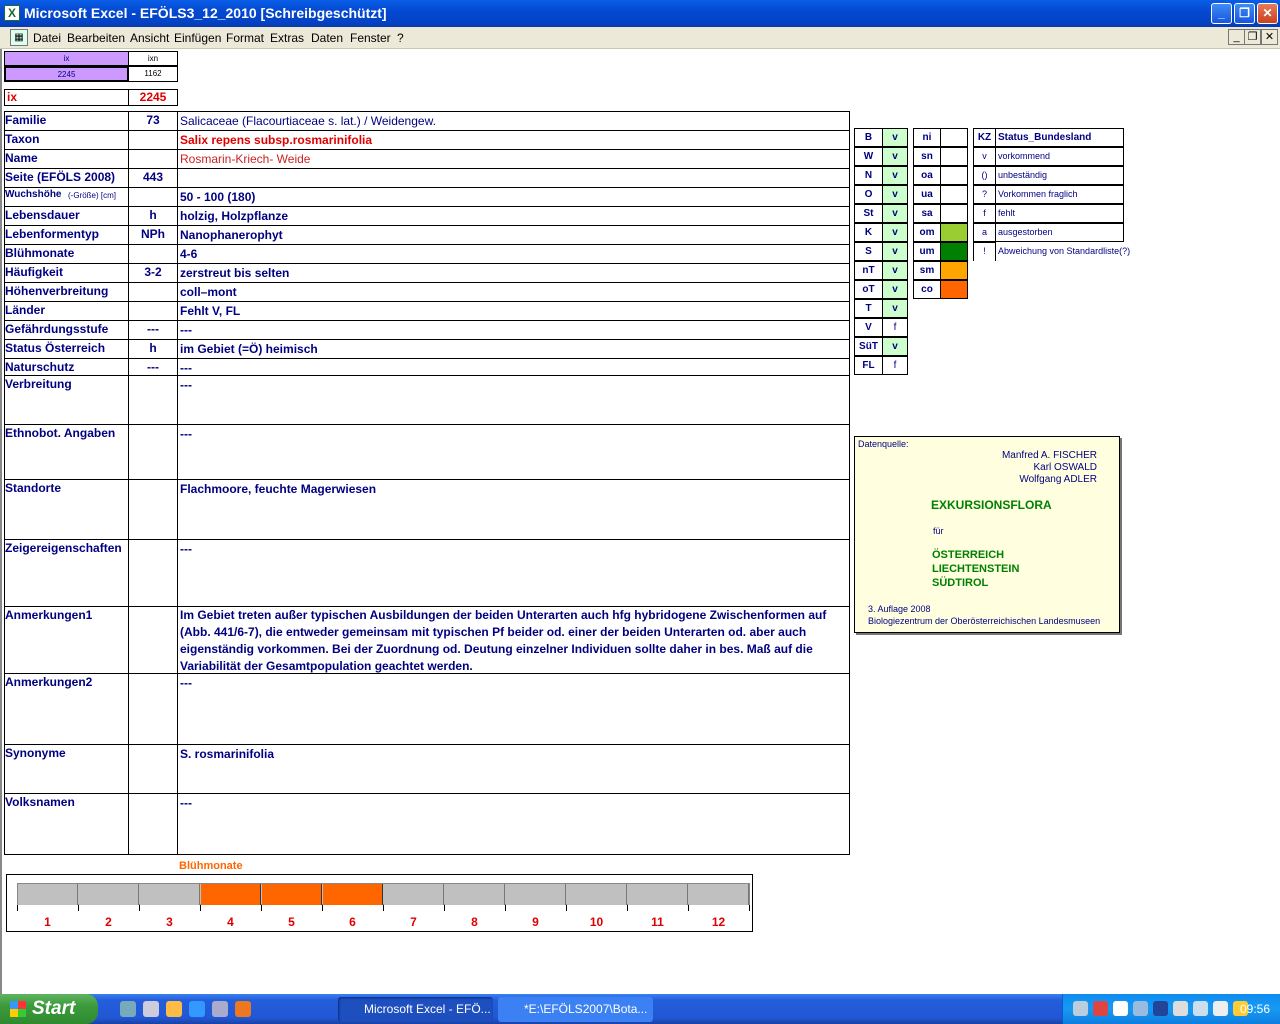 The height and width of the screenshot is (1024, 1280). Describe the element at coordinates (66, 58) in the screenshot. I see `ix-header-cell: ix` at that location.